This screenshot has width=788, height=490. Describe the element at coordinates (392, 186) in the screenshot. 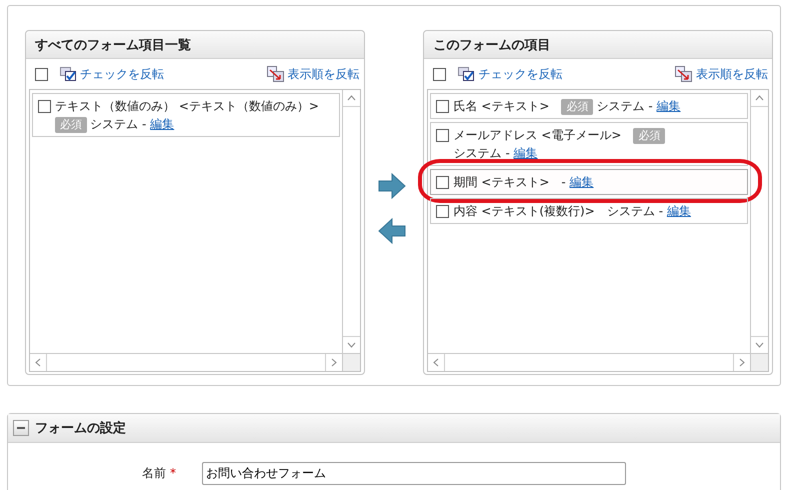

I see `arrow-right-icon` at that location.